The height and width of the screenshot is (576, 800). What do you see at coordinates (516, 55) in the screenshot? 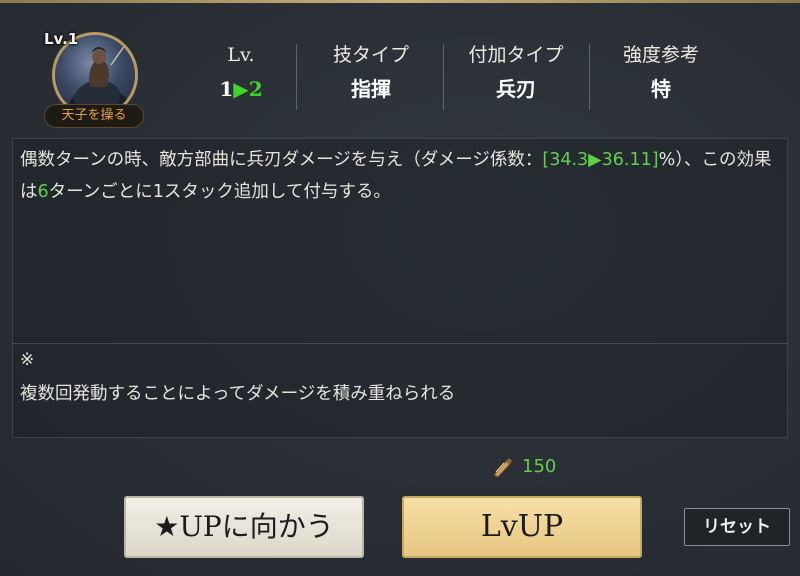
I see `stat-add-type-label: 付加タイプ` at bounding box center [516, 55].